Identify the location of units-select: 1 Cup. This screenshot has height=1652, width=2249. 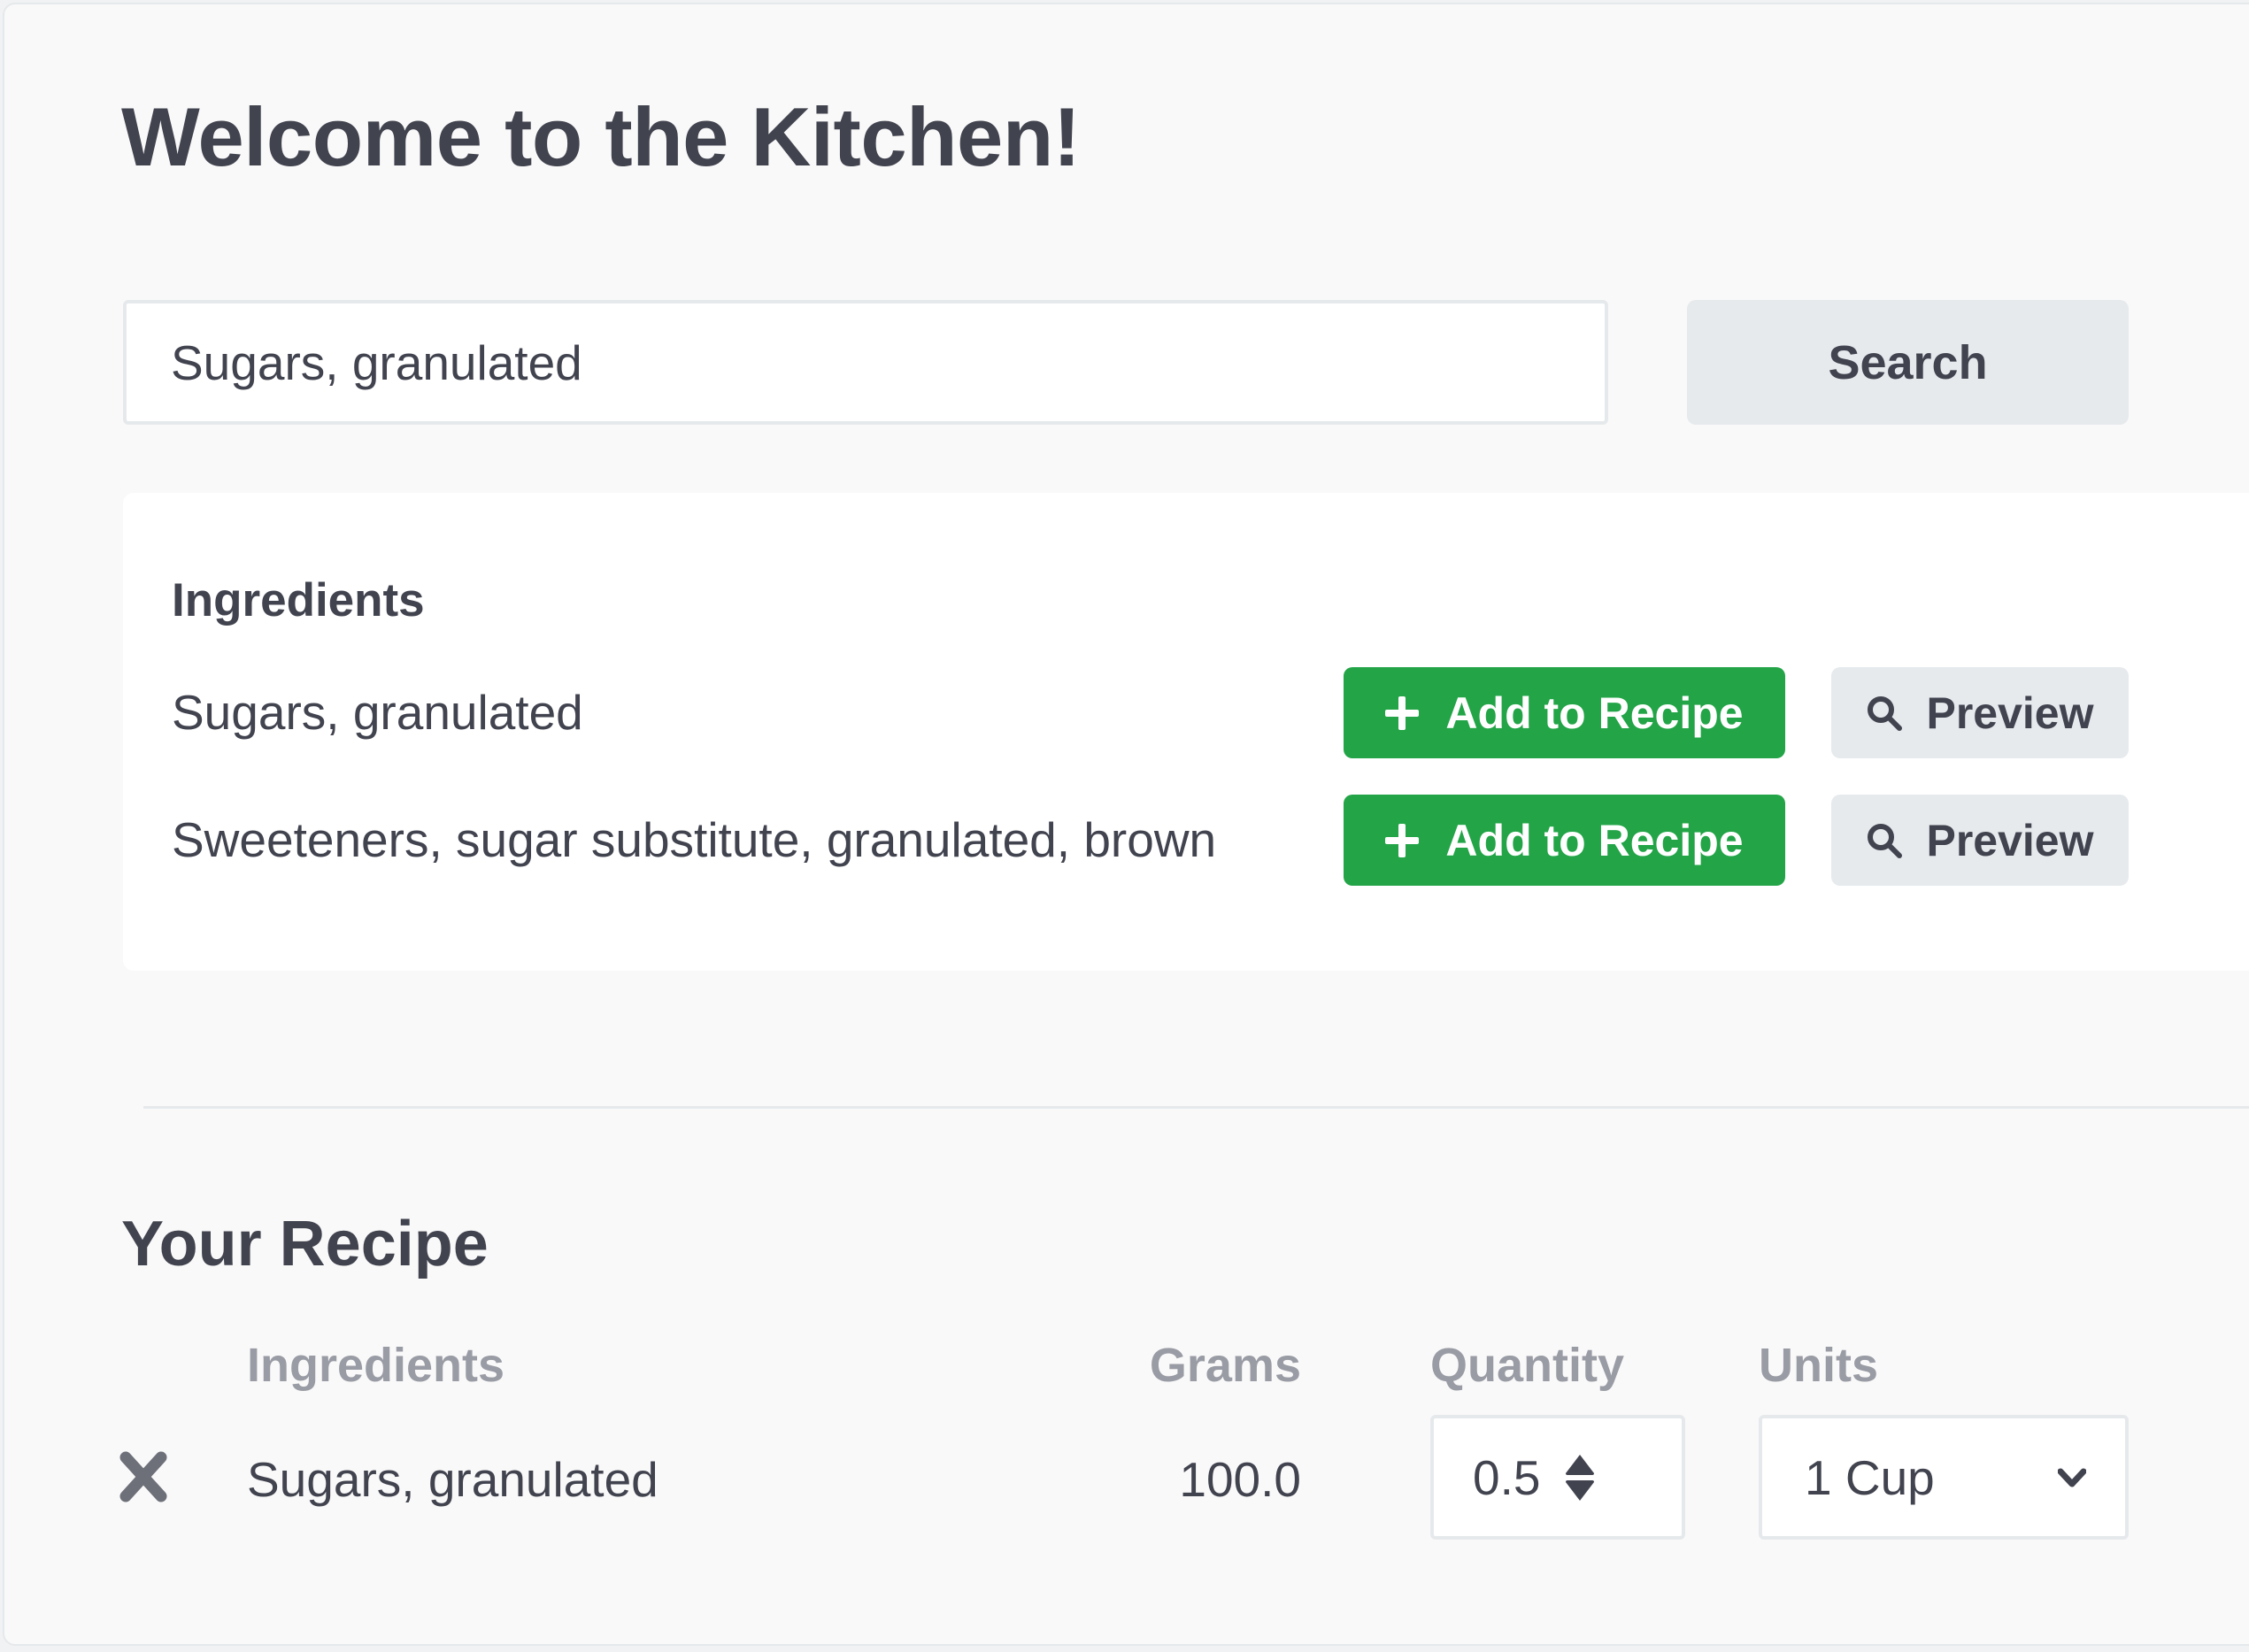
(1944, 1477).